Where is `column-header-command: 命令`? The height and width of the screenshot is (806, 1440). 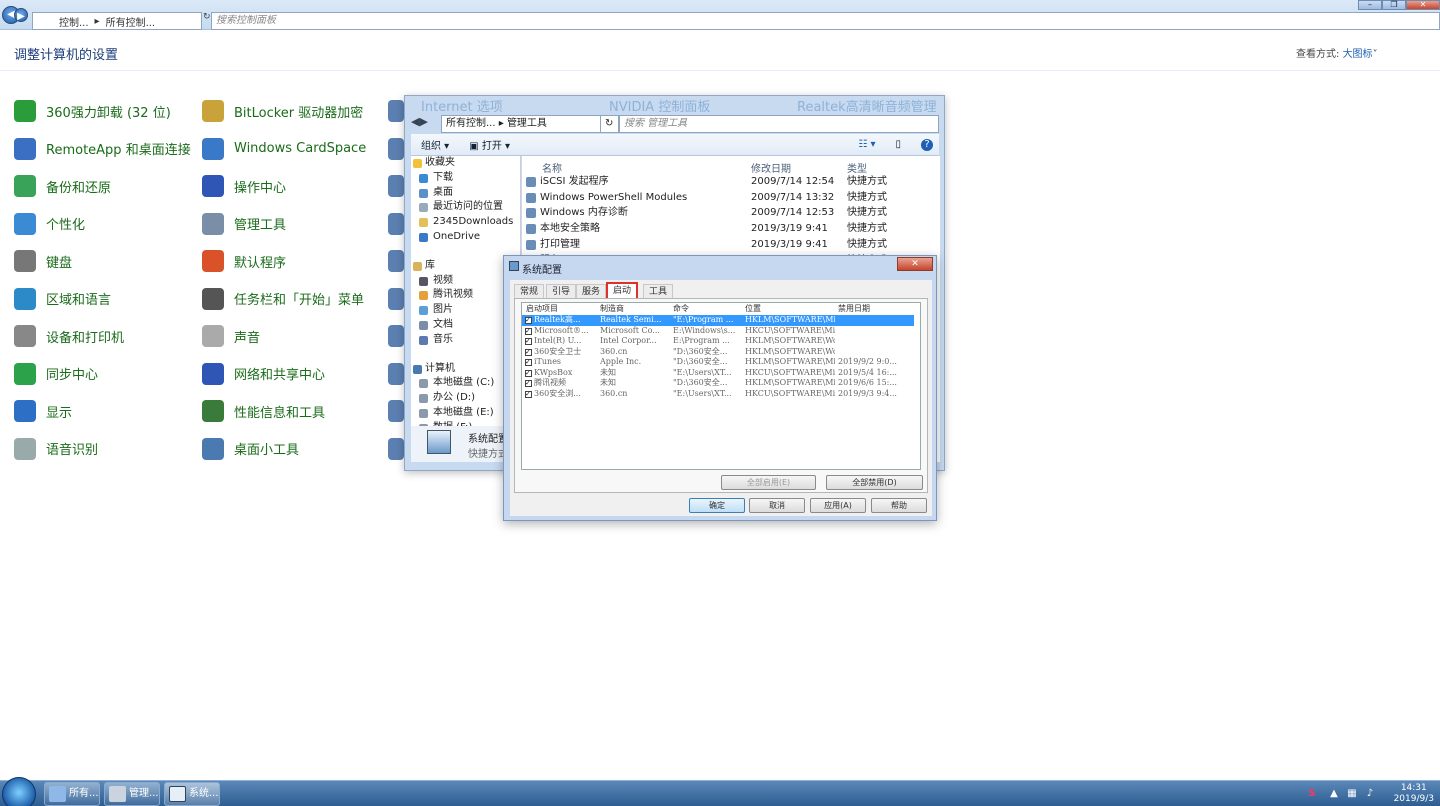 column-header-command: 命令 is located at coordinates (681, 308).